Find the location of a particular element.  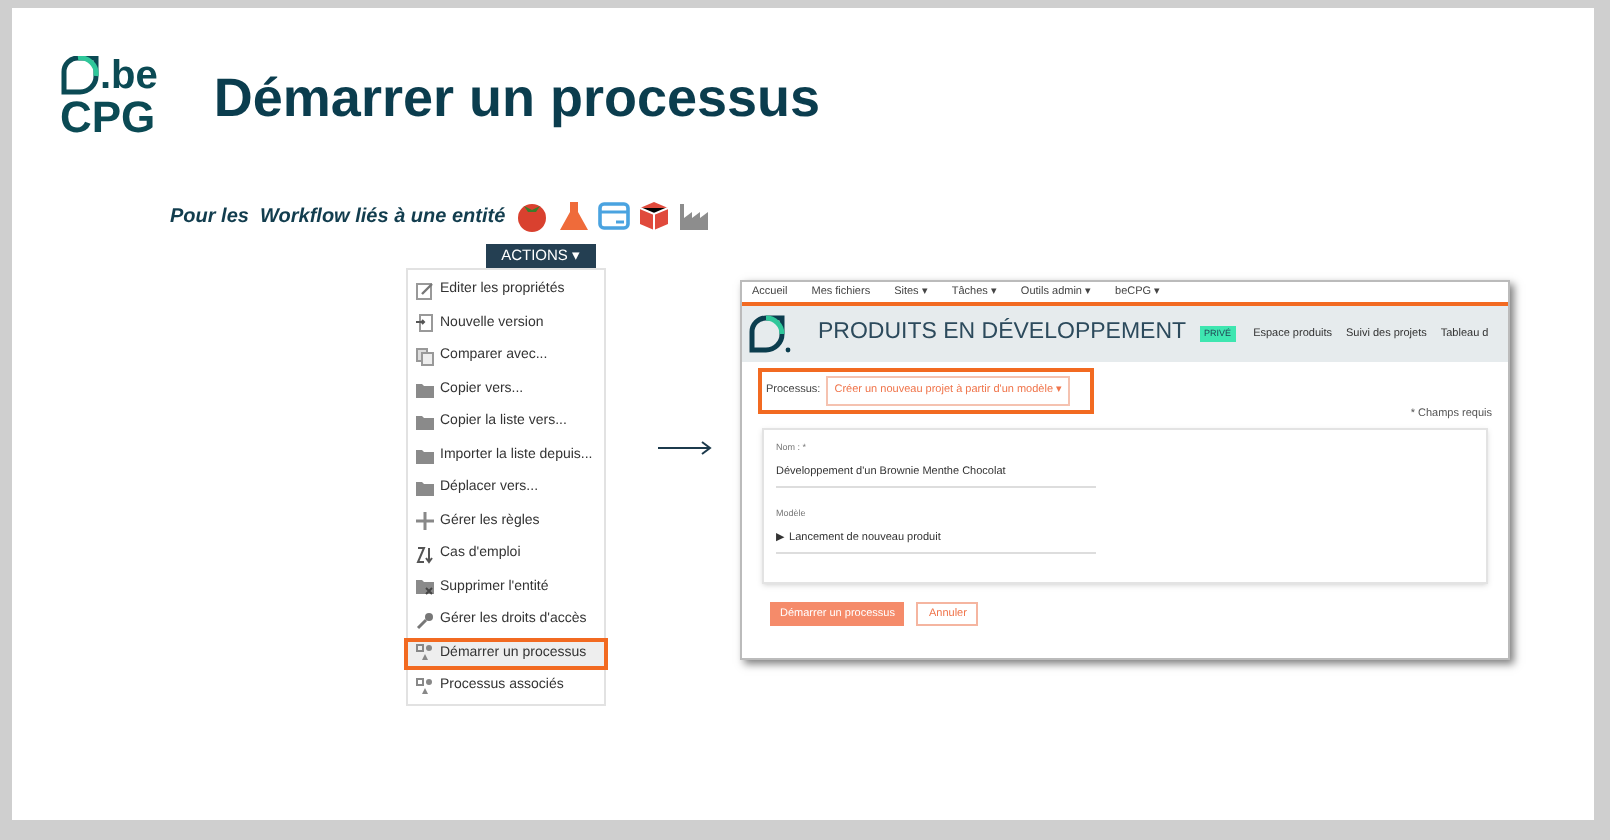

arrow-icon is located at coordinates (686, 448).